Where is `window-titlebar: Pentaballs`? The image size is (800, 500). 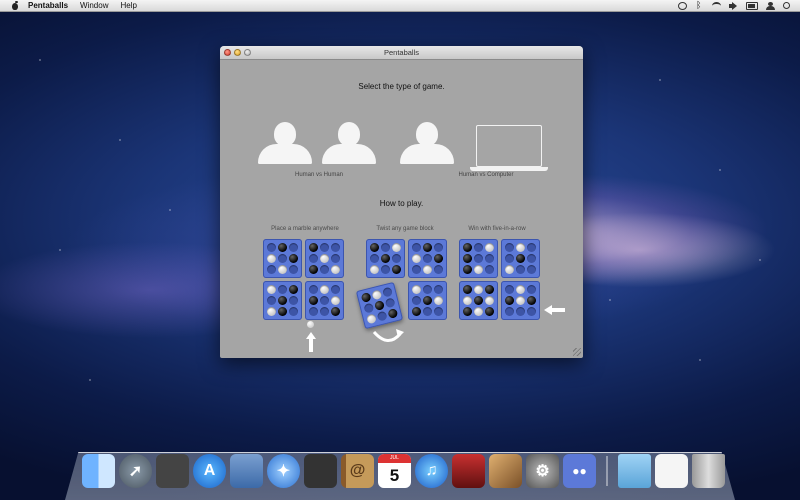 window-titlebar: Pentaballs is located at coordinates (401, 53).